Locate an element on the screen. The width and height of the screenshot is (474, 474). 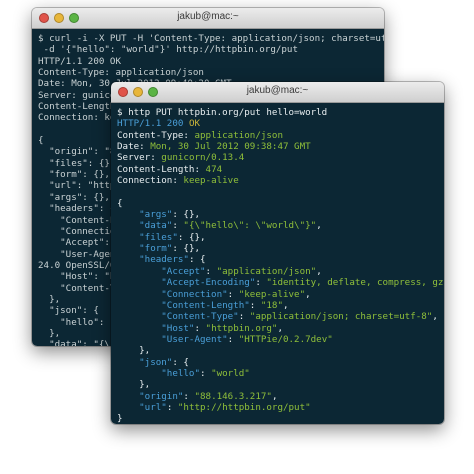
back-window-titlebar: jakub@mac:~ is located at coordinates (208, 18).